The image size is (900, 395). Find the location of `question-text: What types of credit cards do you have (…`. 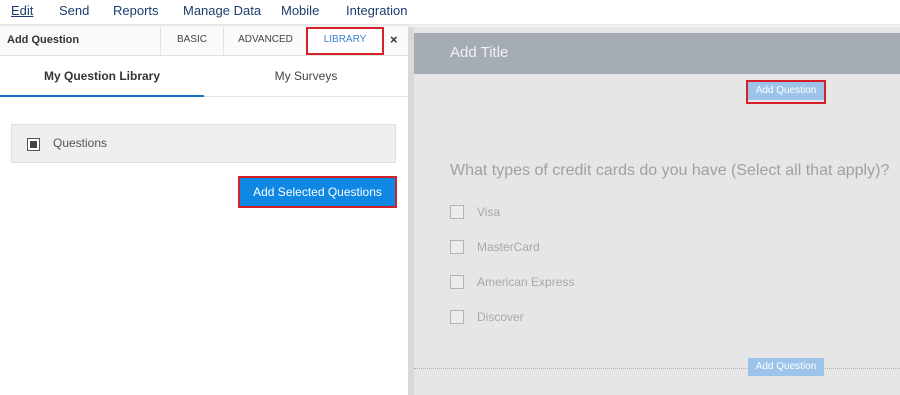

question-text: What types of credit cards do you have (… is located at coordinates (670, 170).